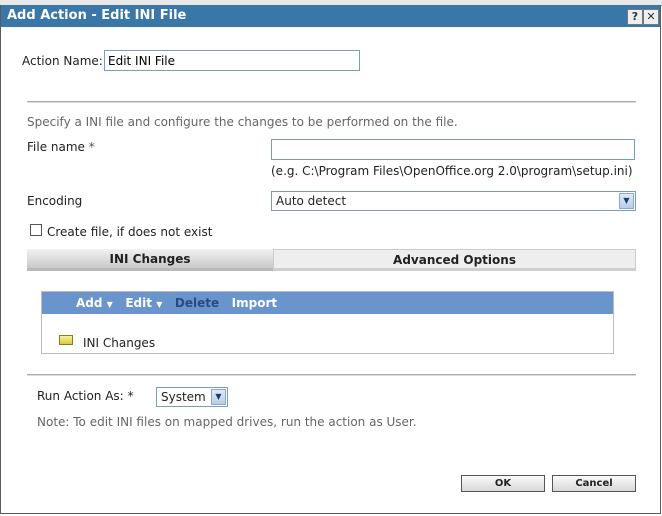 The image size is (662, 516). What do you see at coordinates (138, 303) in the screenshot?
I see `edit-label: Edit` at bounding box center [138, 303].